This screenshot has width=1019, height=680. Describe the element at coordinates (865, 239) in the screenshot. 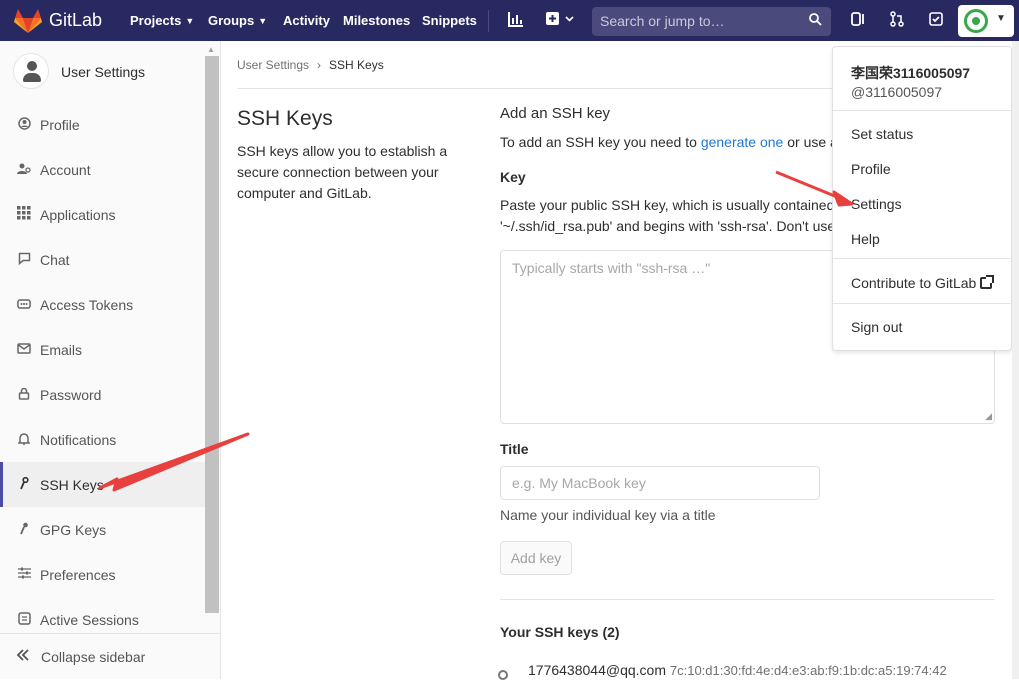

I see `menu-item-help: Help` at that location.